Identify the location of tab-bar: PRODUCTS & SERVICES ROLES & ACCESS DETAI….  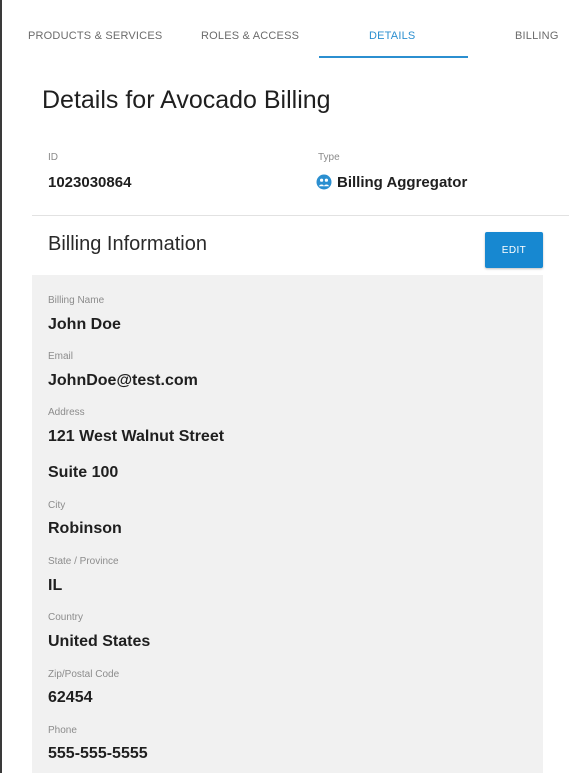
(285, 30).